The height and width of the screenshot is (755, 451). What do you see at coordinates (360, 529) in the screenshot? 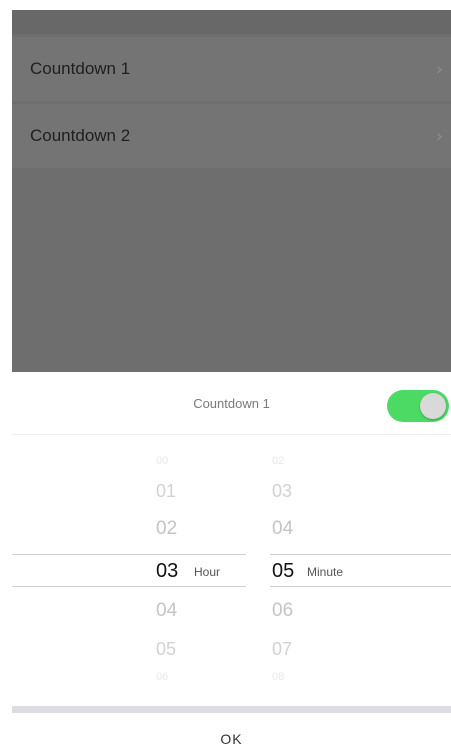
I see `minute-option: 04` at bounding box center [360, 529].